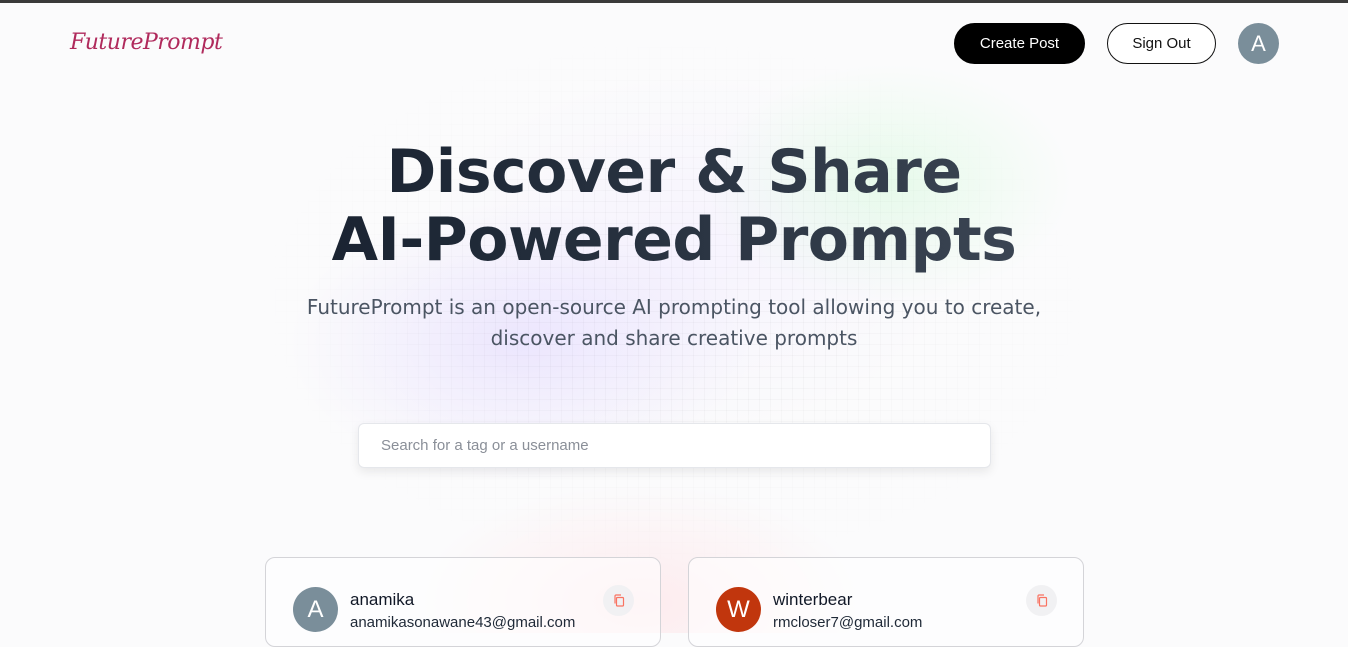 This screenshot has width=1348, height=647. What do you see at coordinates (1258, 43) in the screenshot?
I see `user-avatar: A` at bounding box center [1258, 43].